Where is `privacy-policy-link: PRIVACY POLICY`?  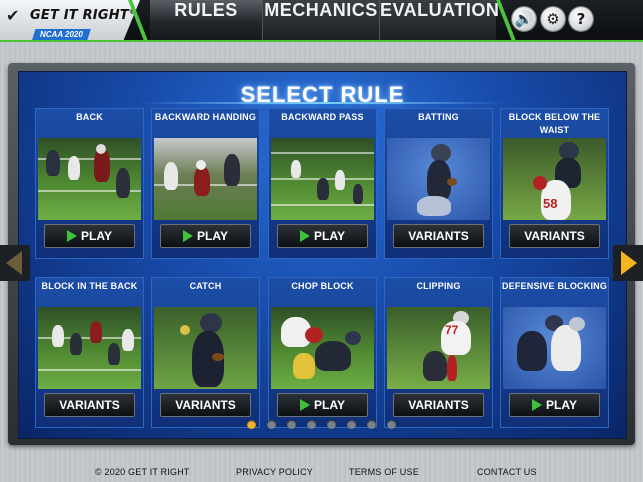 privacy-policy-link: PRIVACY POLICY is located at coordinates (274, 472).